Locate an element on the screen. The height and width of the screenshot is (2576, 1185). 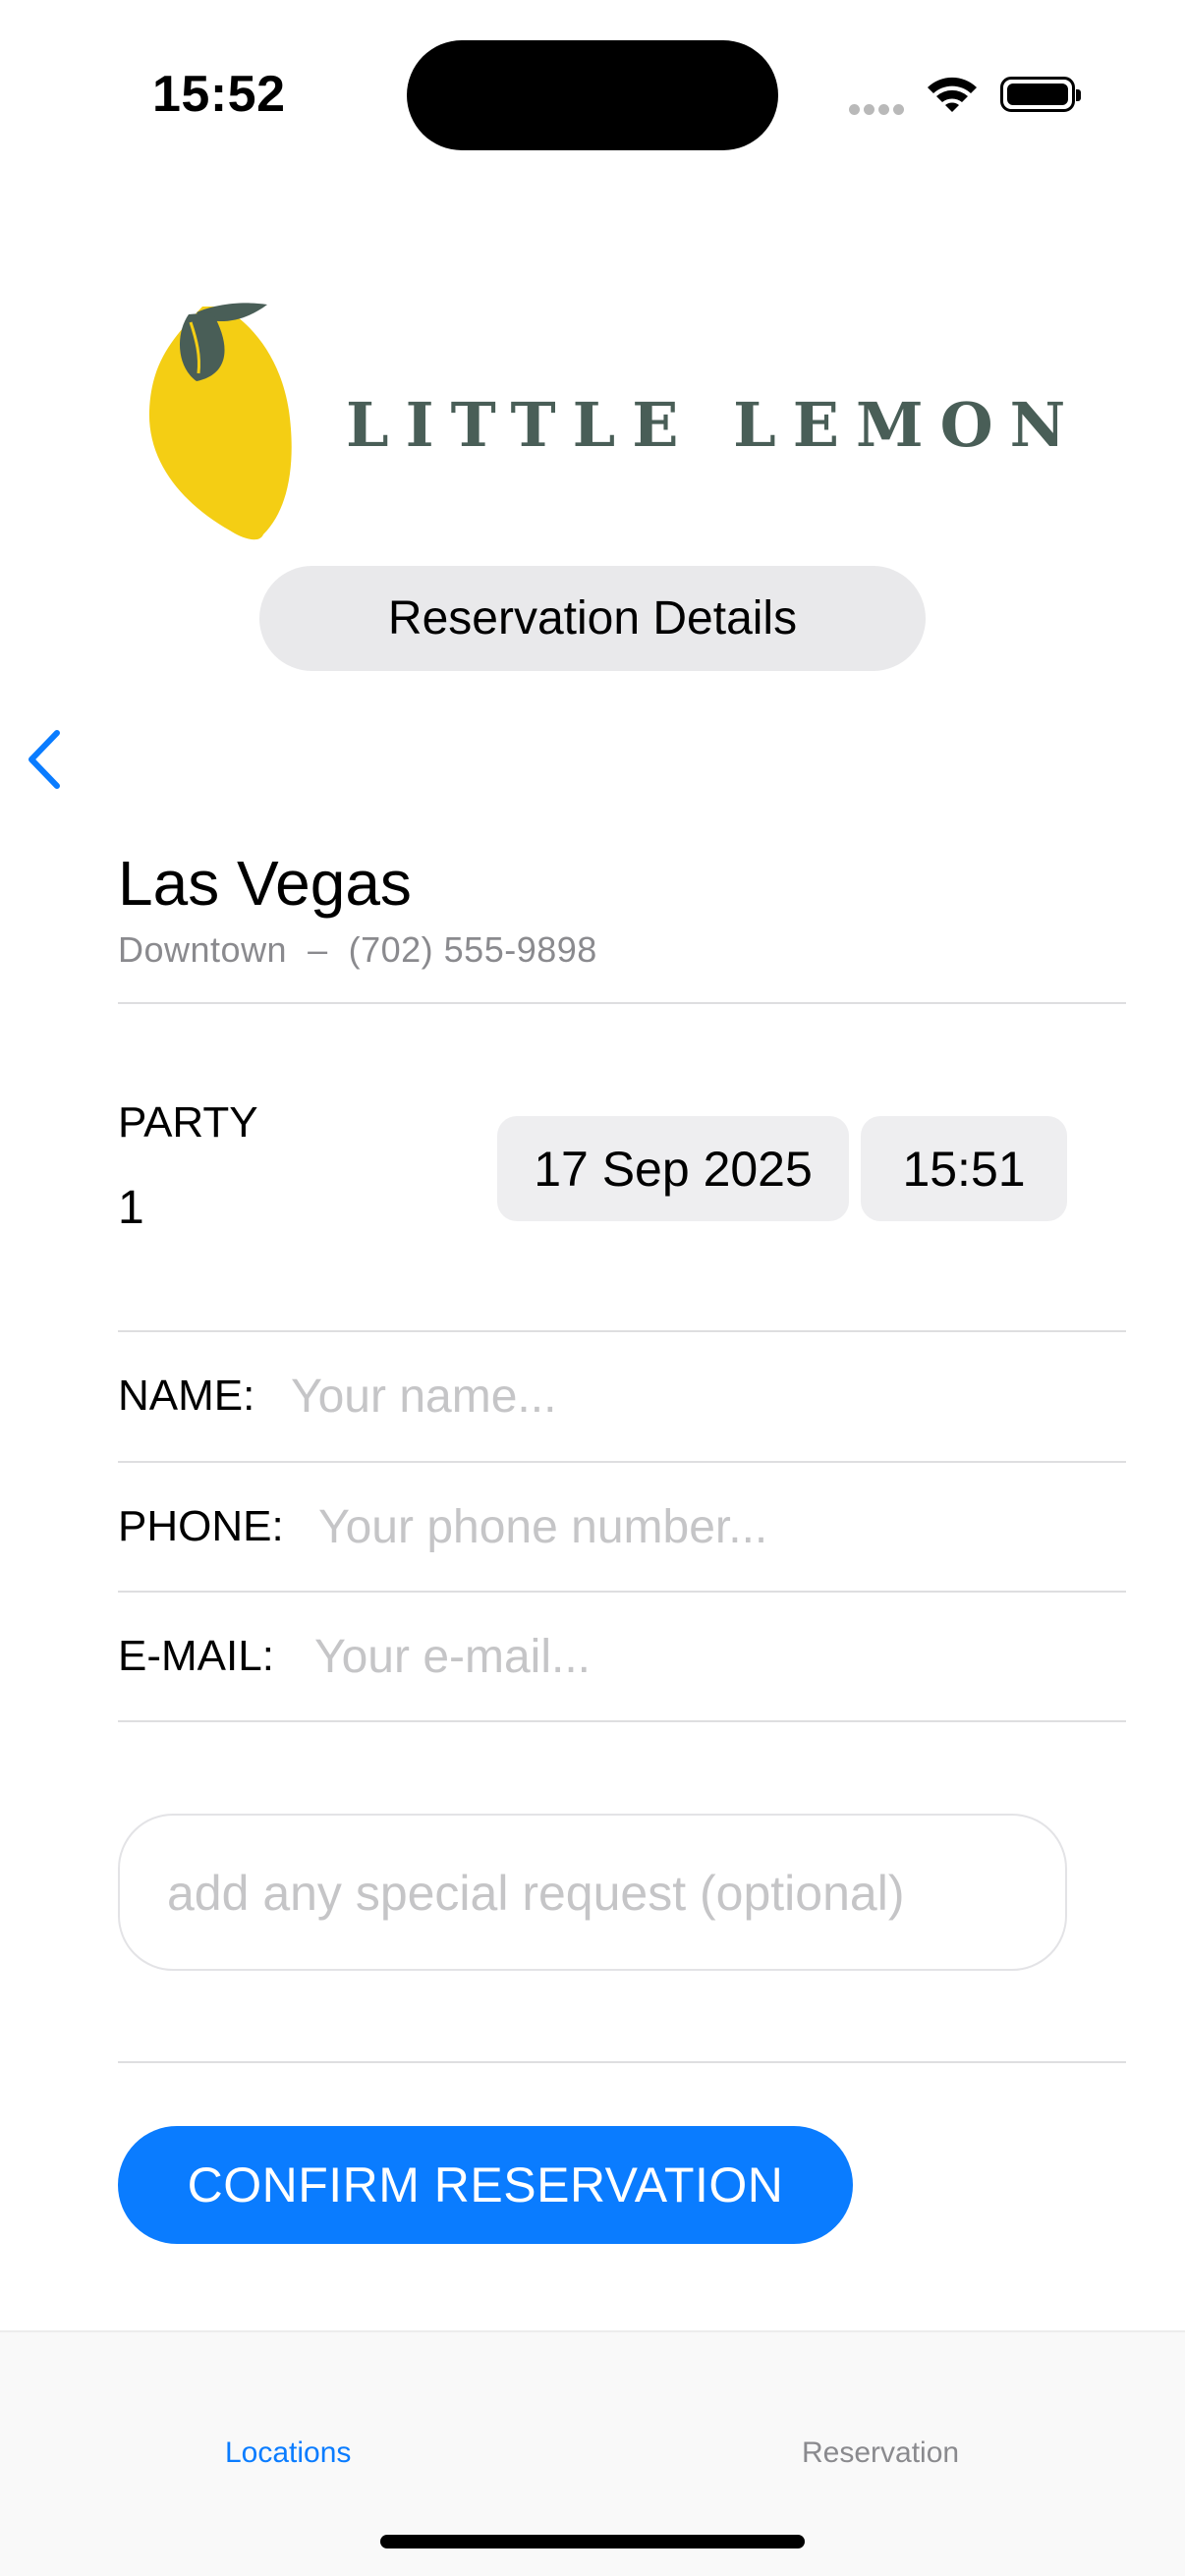
party-label: PARTY is located at coordinates (188, 1122).